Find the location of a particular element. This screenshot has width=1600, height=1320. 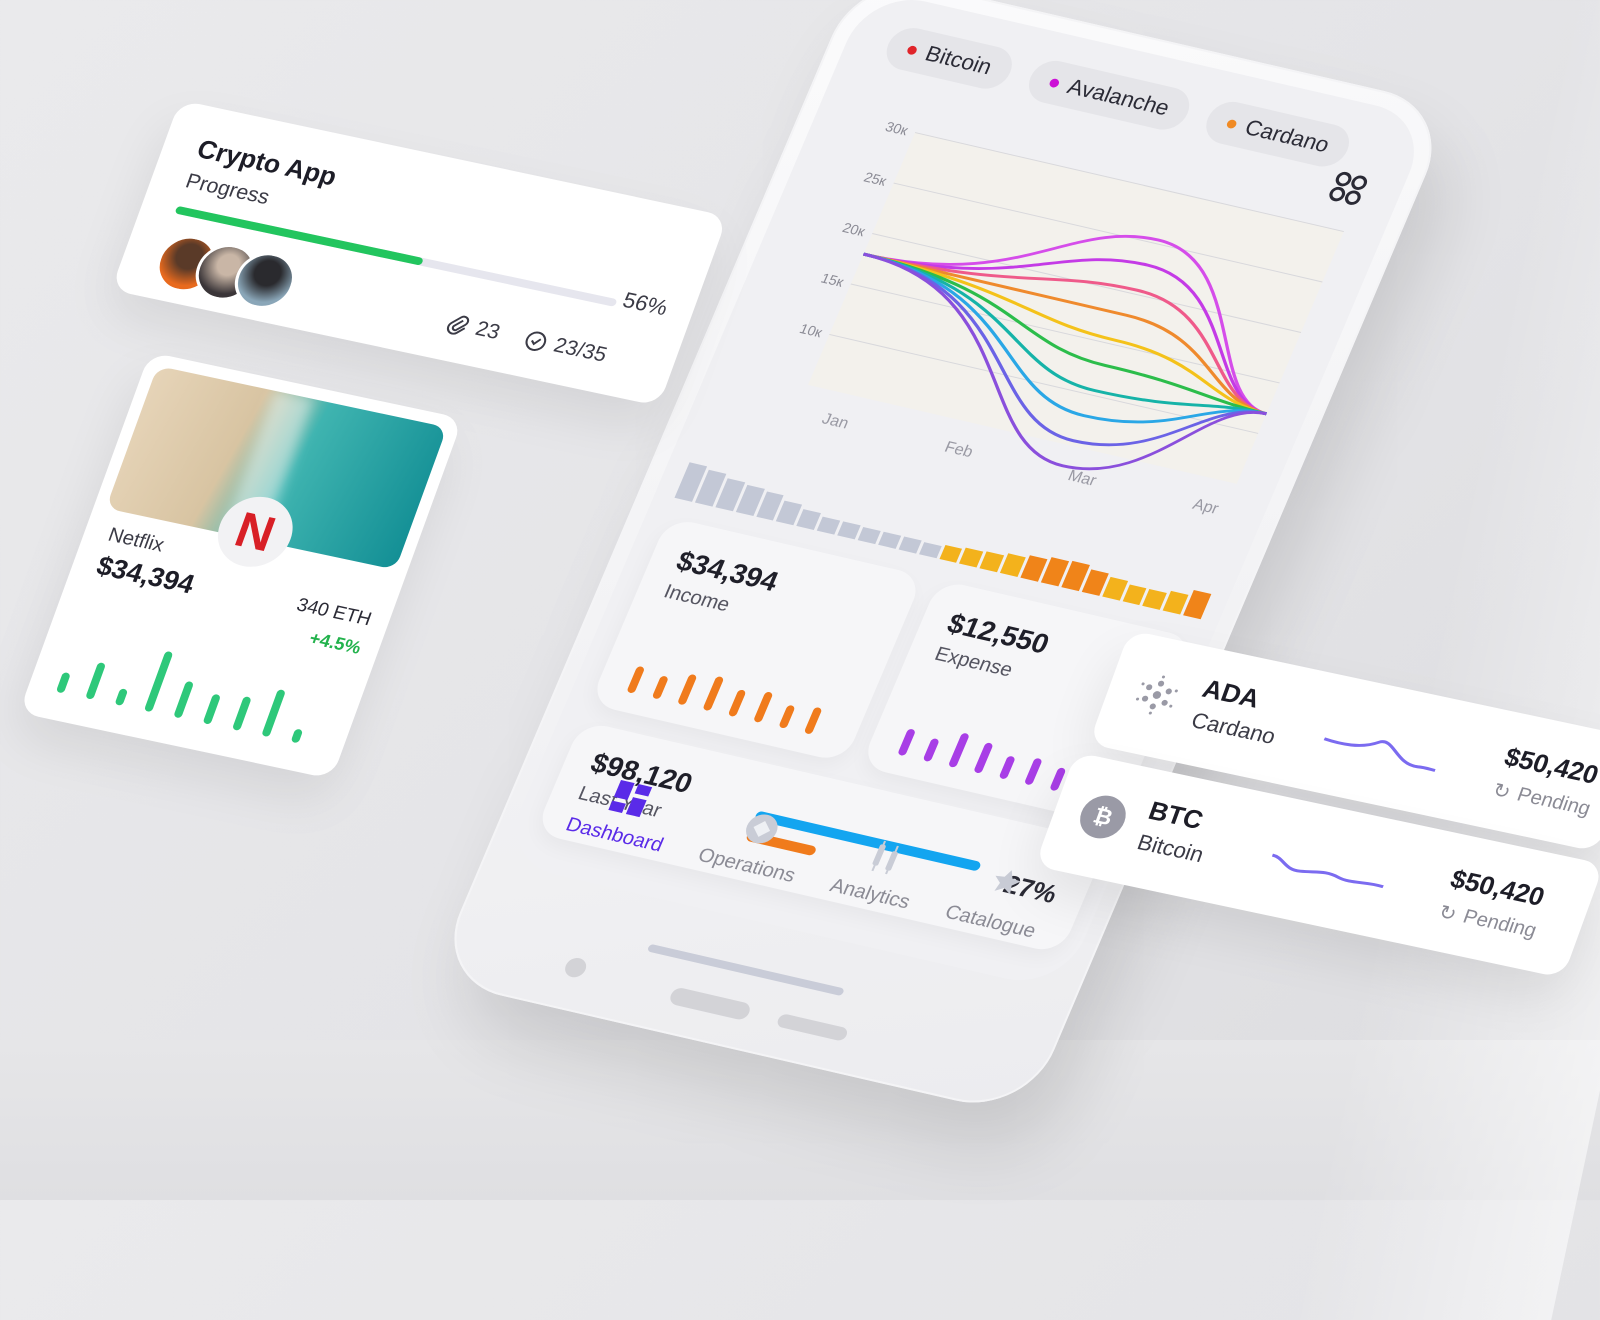

income-bars is located at coordinates (734, 676).